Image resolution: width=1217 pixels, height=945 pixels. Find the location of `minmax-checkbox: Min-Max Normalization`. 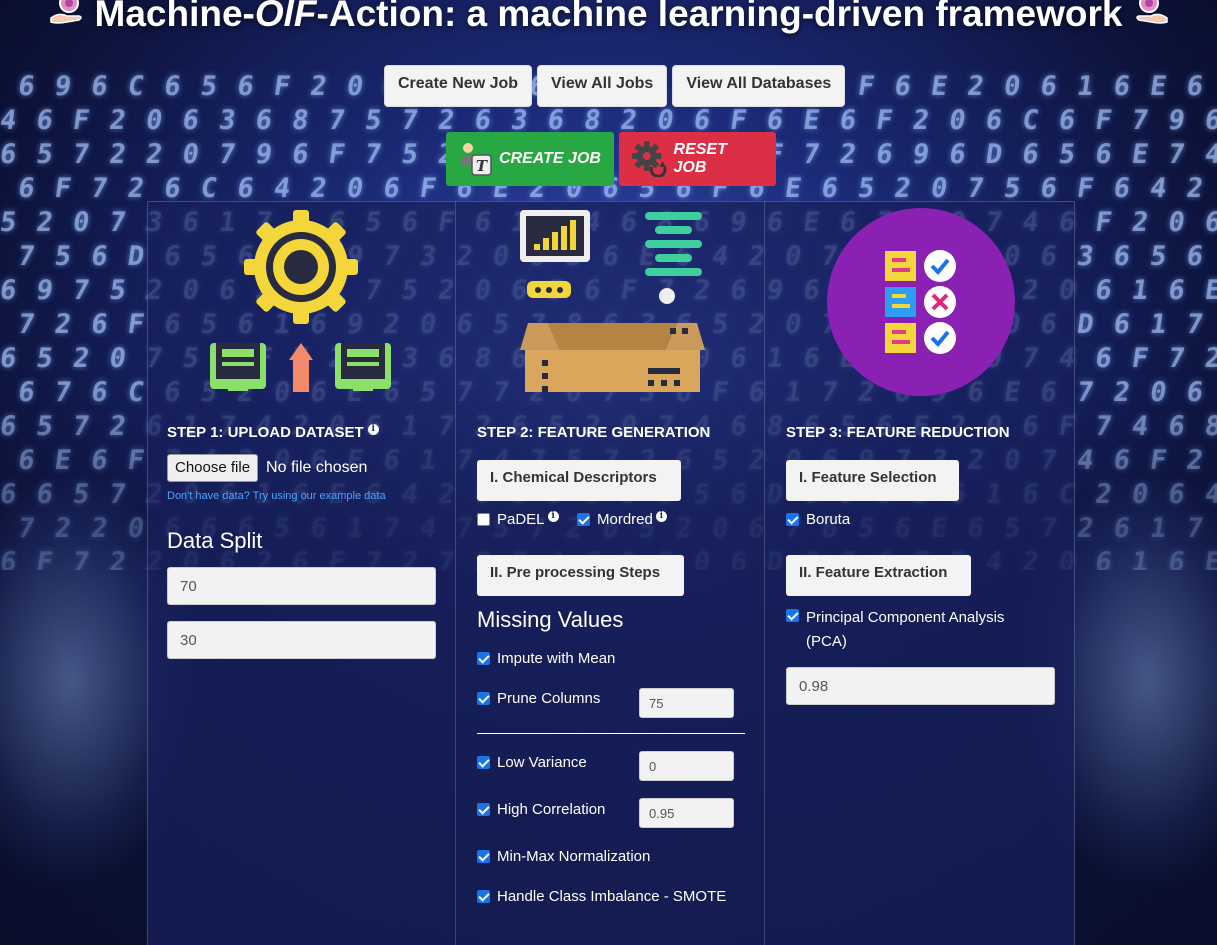

minmax-checkbox: Min-Max Normalization is located at coordinates (563, 856).